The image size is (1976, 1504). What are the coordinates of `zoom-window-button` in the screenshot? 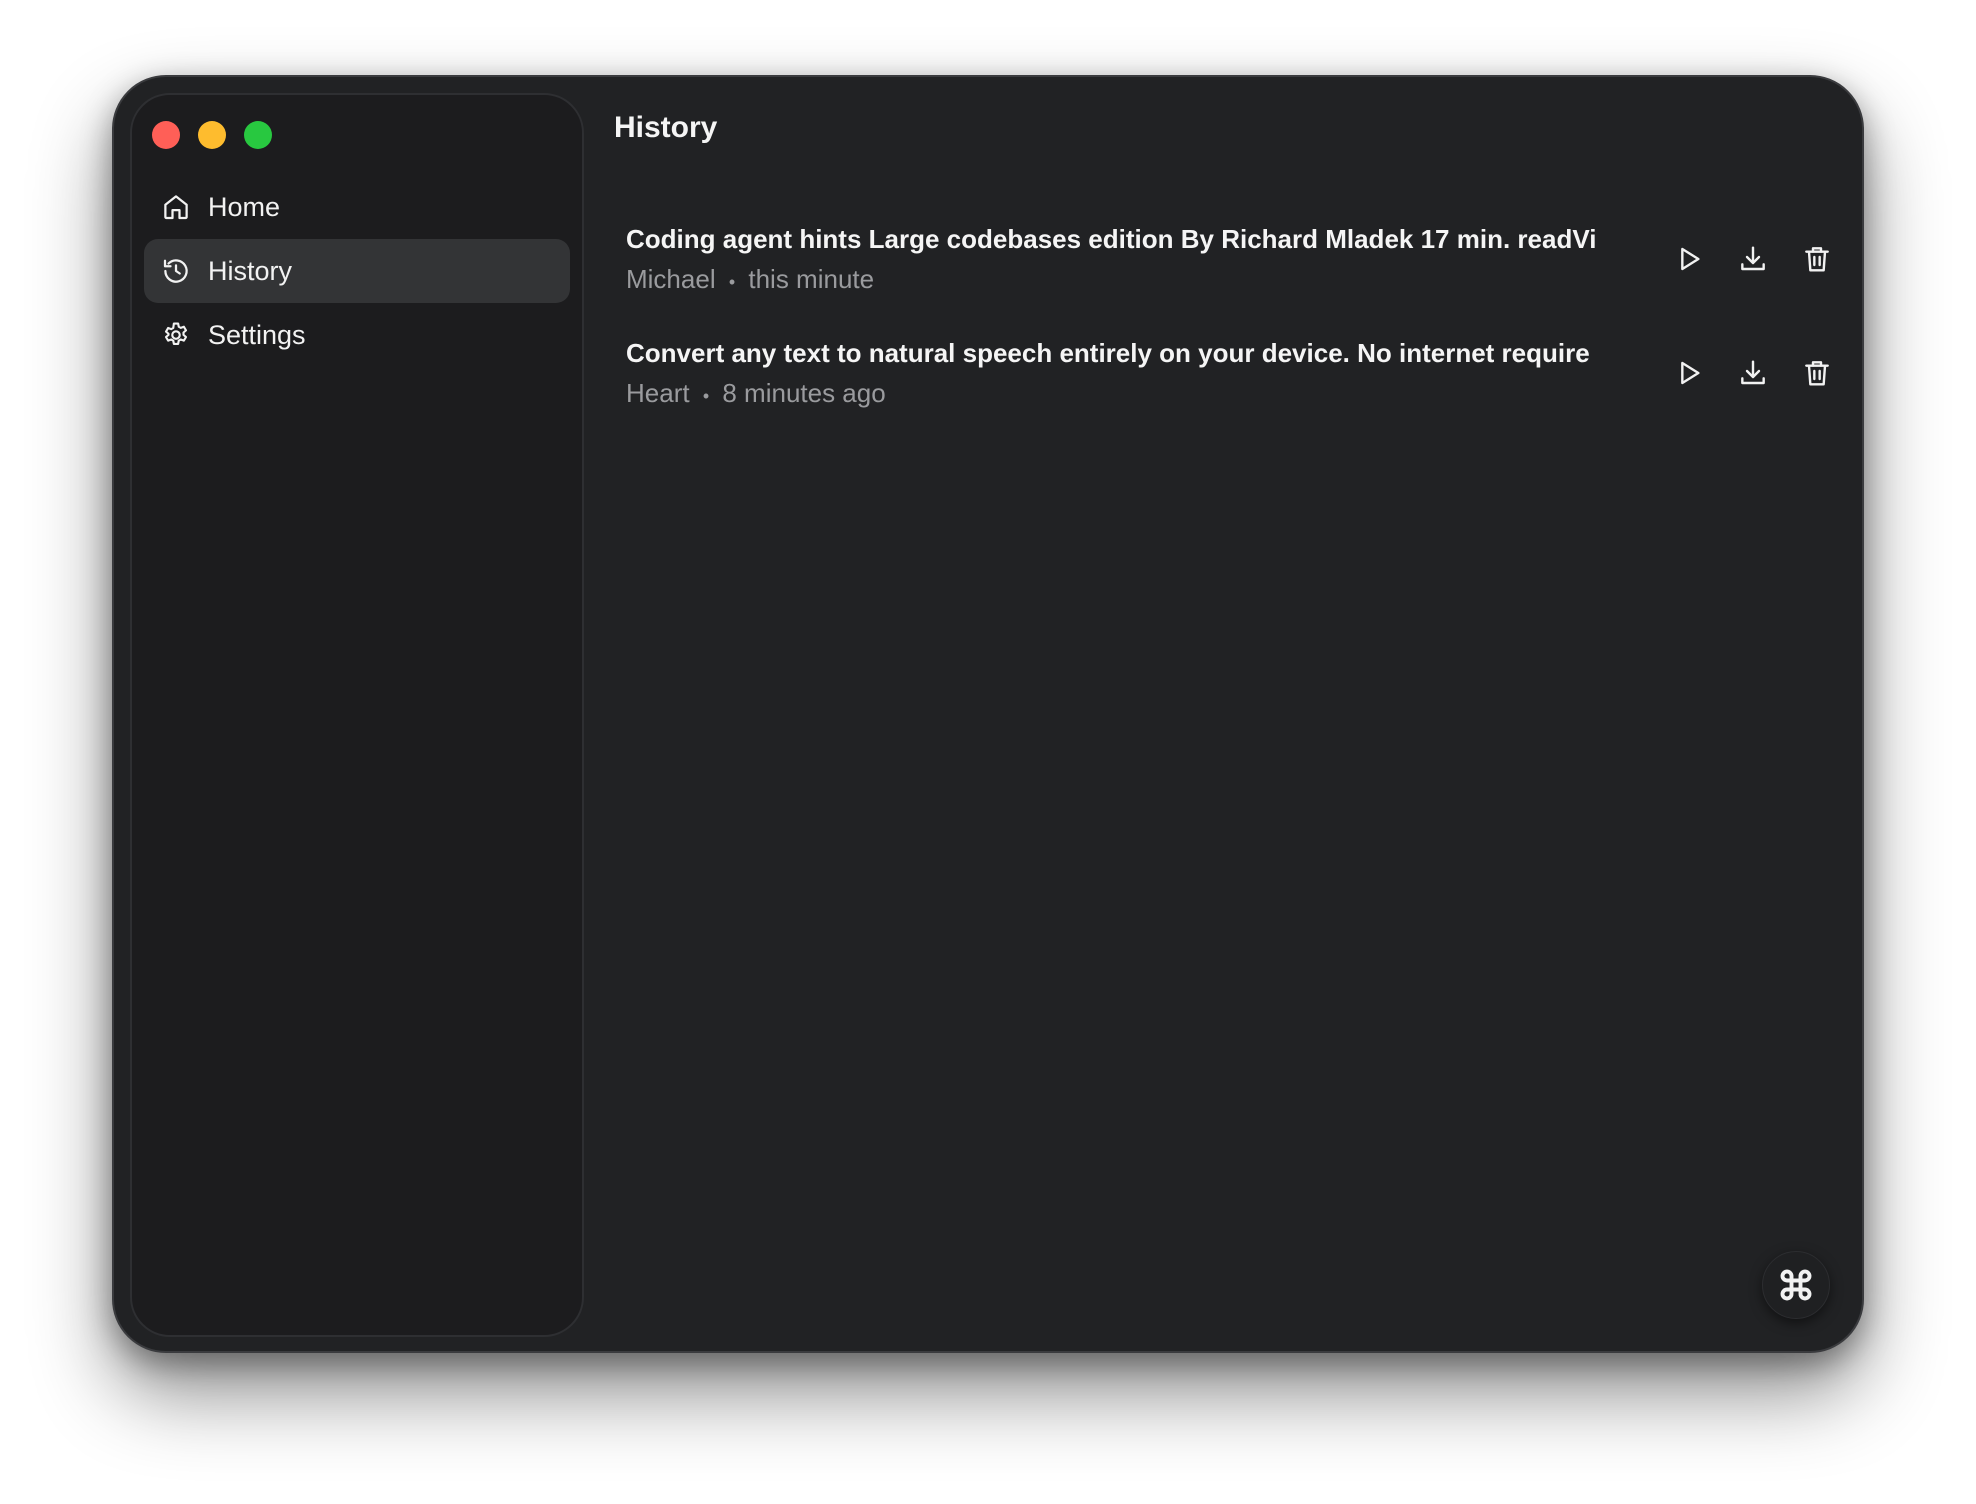 It's located at (258, 135).